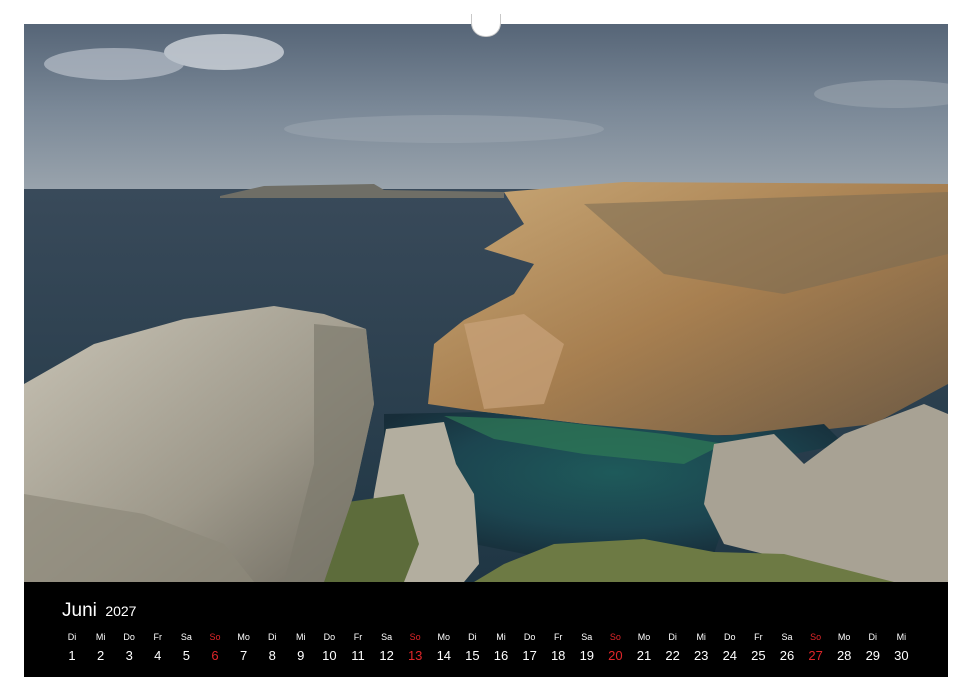  I want to click on day-number: 8, so click(272, 655).